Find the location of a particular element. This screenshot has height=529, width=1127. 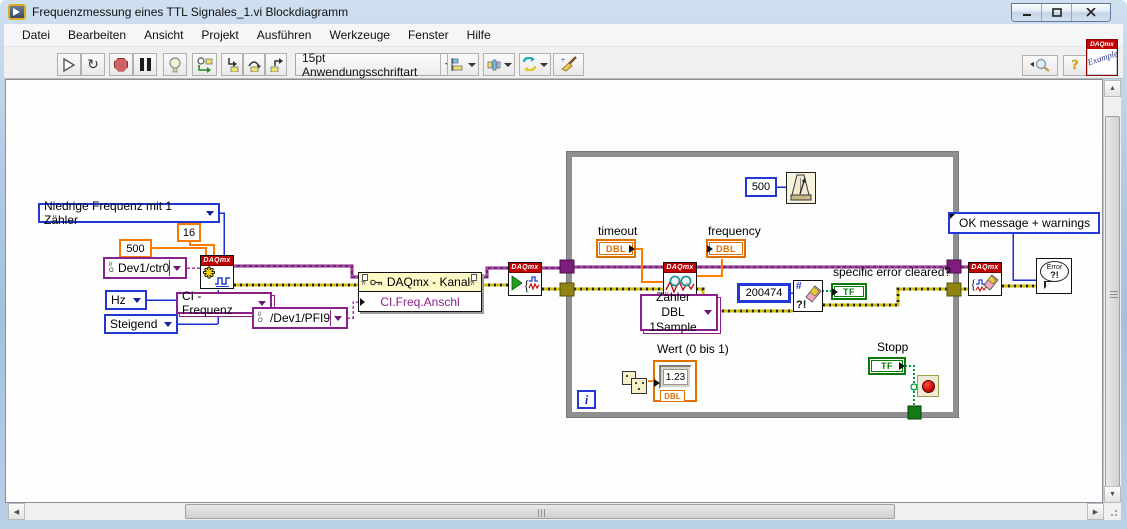

font-selector: 15pt Anwendungsschriftart is located at coordinates (376, 65).